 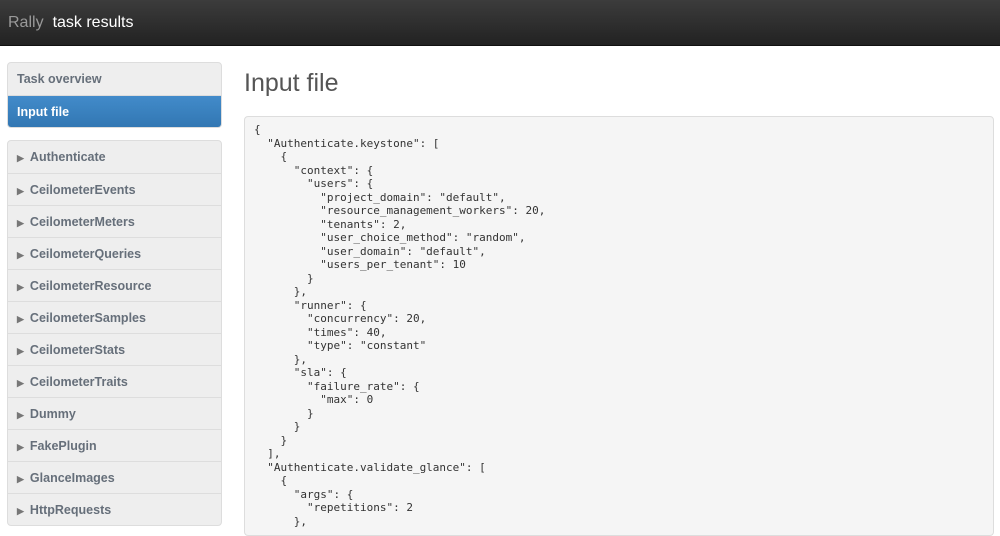 What do you see at coordinates (85, 254) in the screenshot?
I see `nav-label: CeilometerQueries` at bounding box center [85, 254].